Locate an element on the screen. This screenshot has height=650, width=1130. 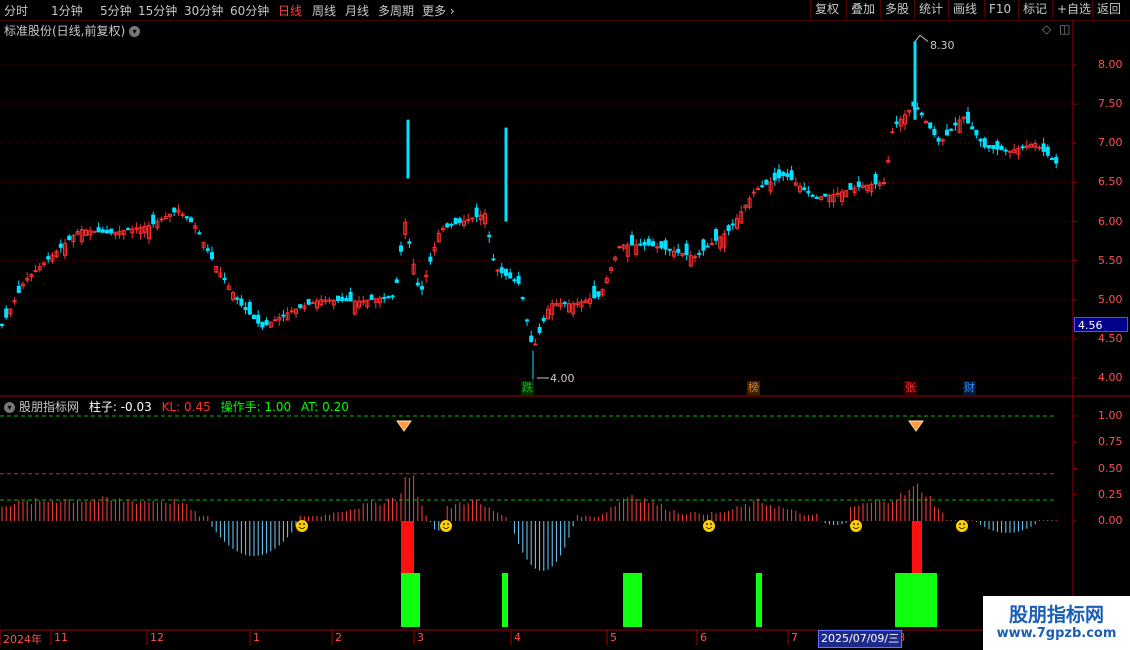
price-tick-label: 5.50 is located at coordinates (1110, 260).